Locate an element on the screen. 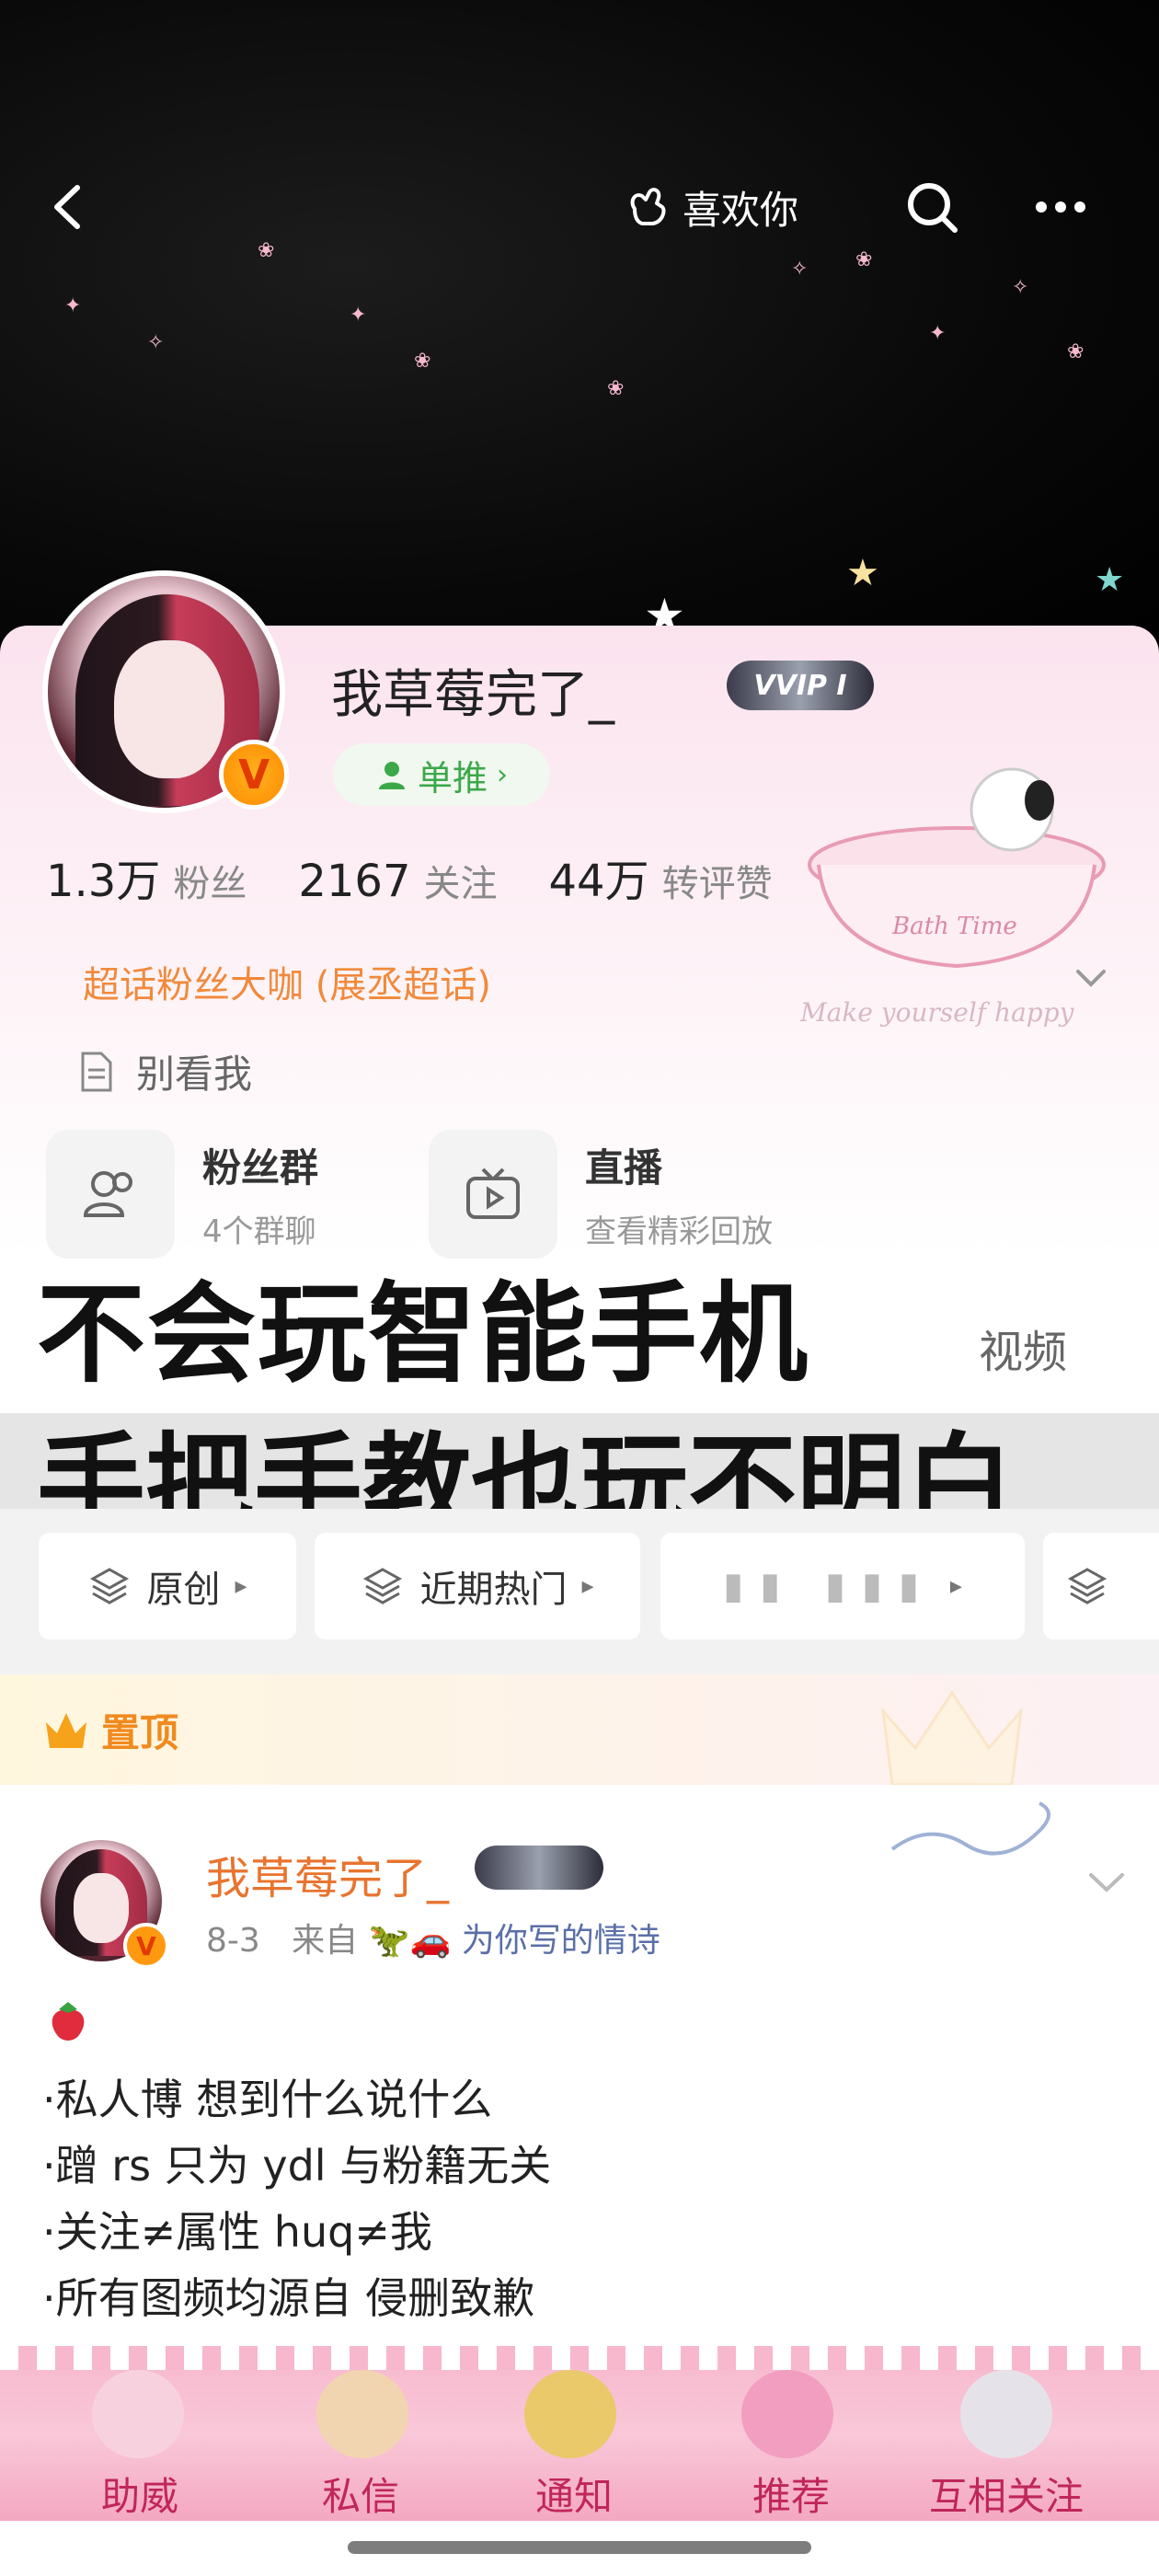  more-dots-icon is located at coordinates (1060, 207).